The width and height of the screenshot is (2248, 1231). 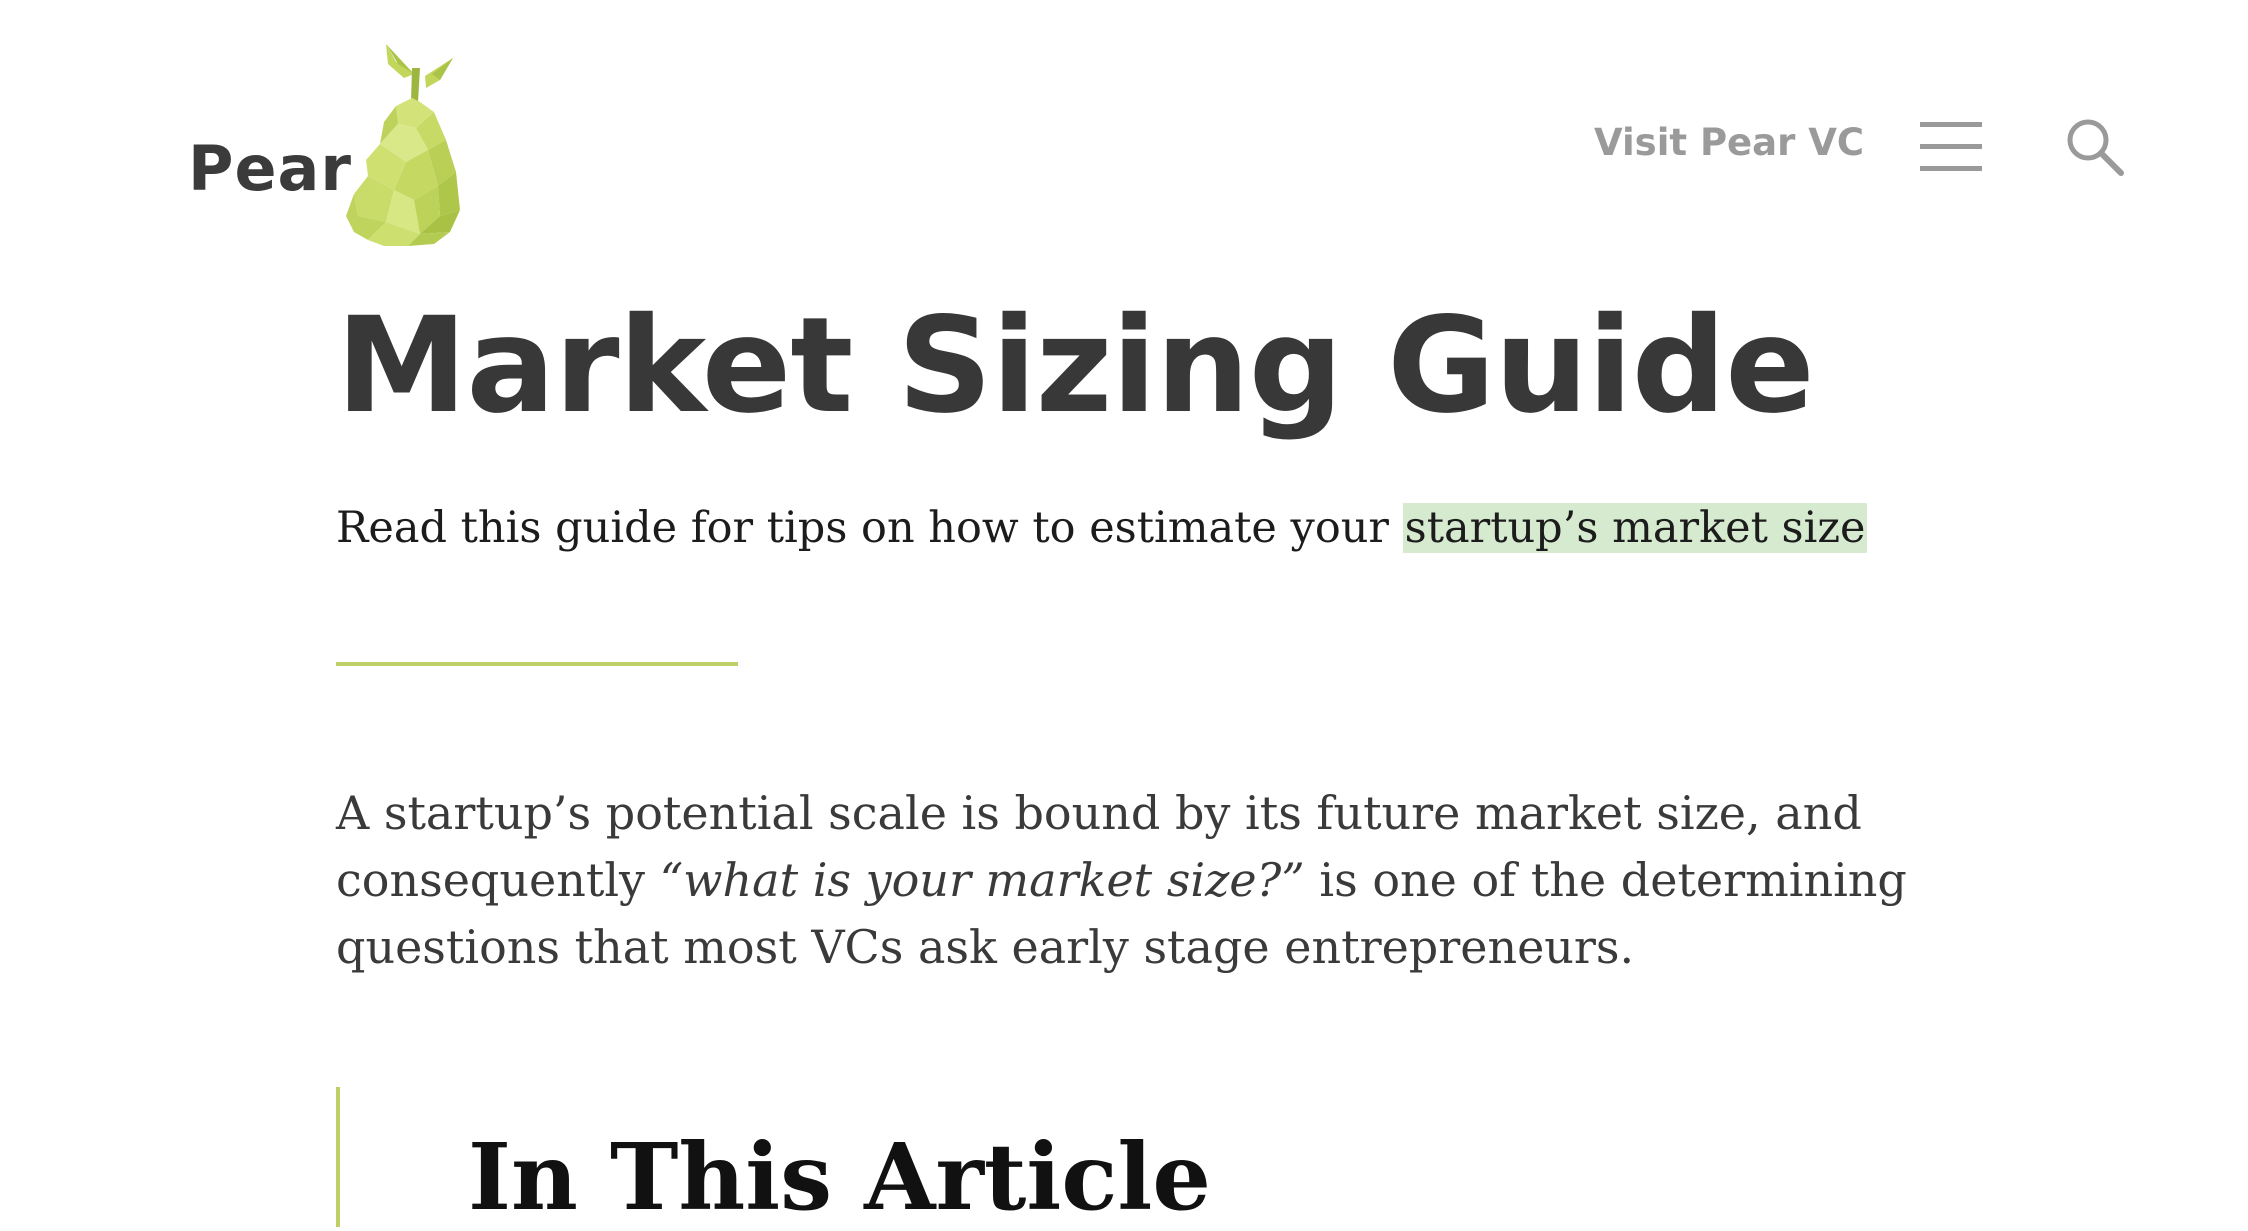 I want to click on intro-quote: “what is your market size?”, so click(x=982, y=880).